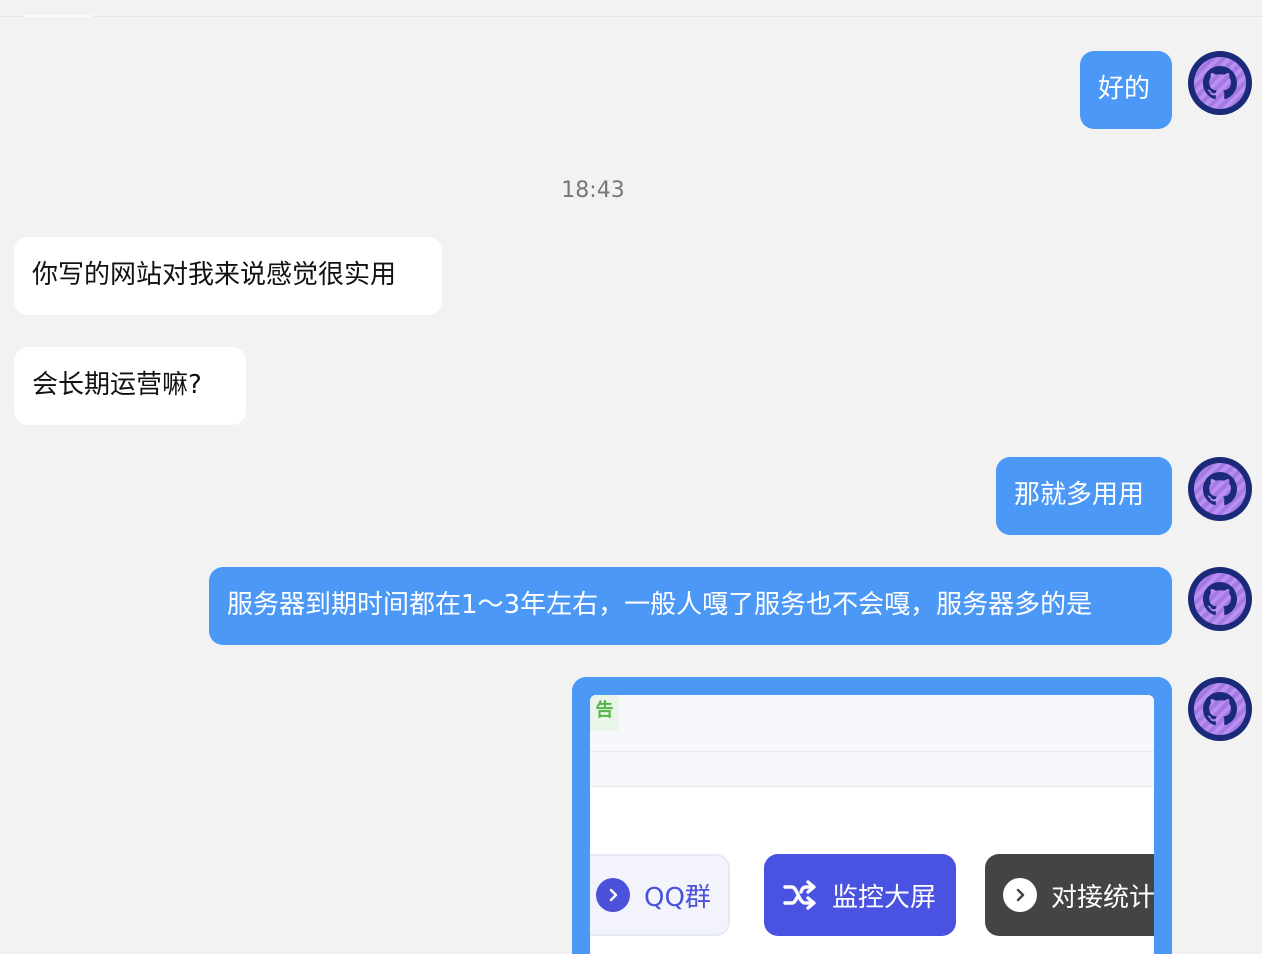 The width and height of the screenshot is (1262, 954). I want to click on message-bubble-outgoing: 好的, so click(1126, 90).